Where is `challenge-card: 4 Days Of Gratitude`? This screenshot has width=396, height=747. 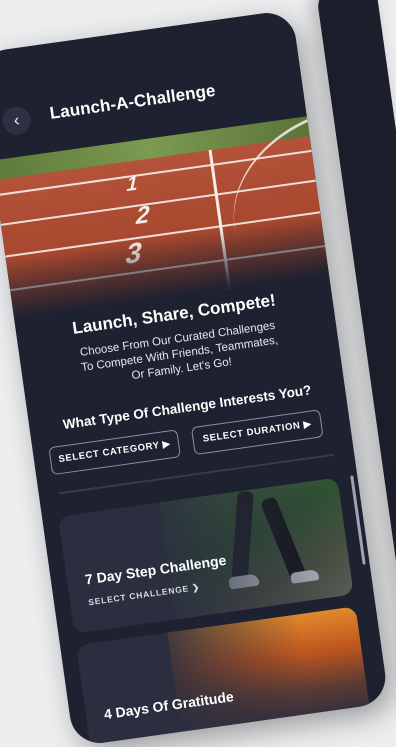 challenge-card: 4 Days Of Gratitude is located at coordinates (223, 676).